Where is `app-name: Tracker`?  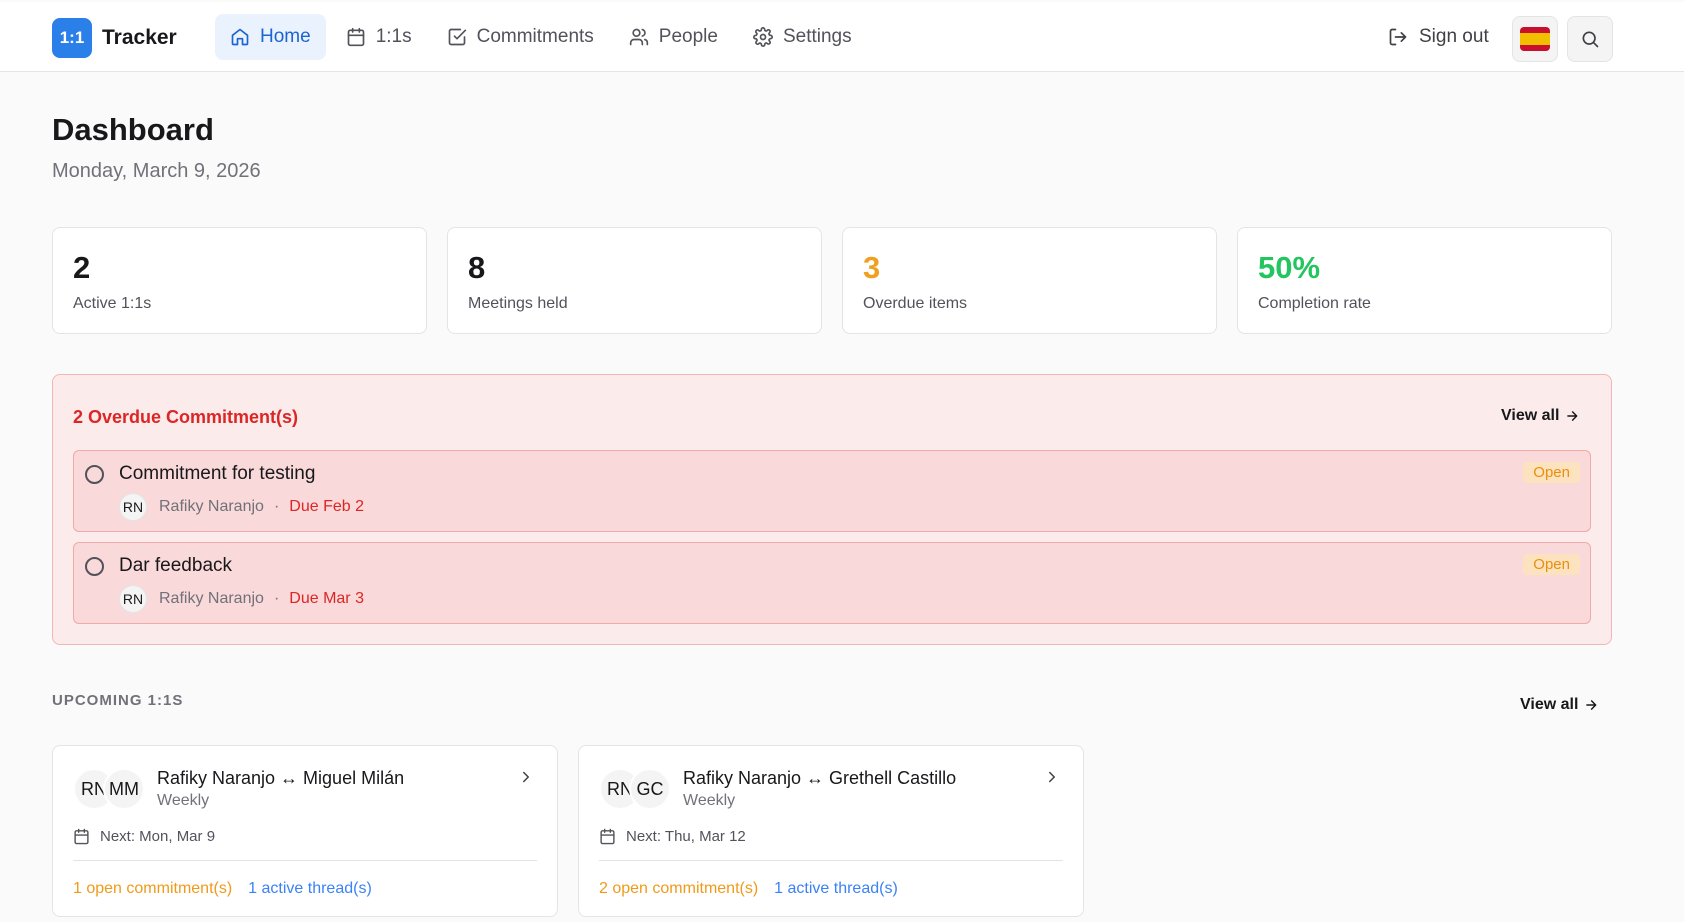 app-name: Tracker is located at coordinates (139, 38).